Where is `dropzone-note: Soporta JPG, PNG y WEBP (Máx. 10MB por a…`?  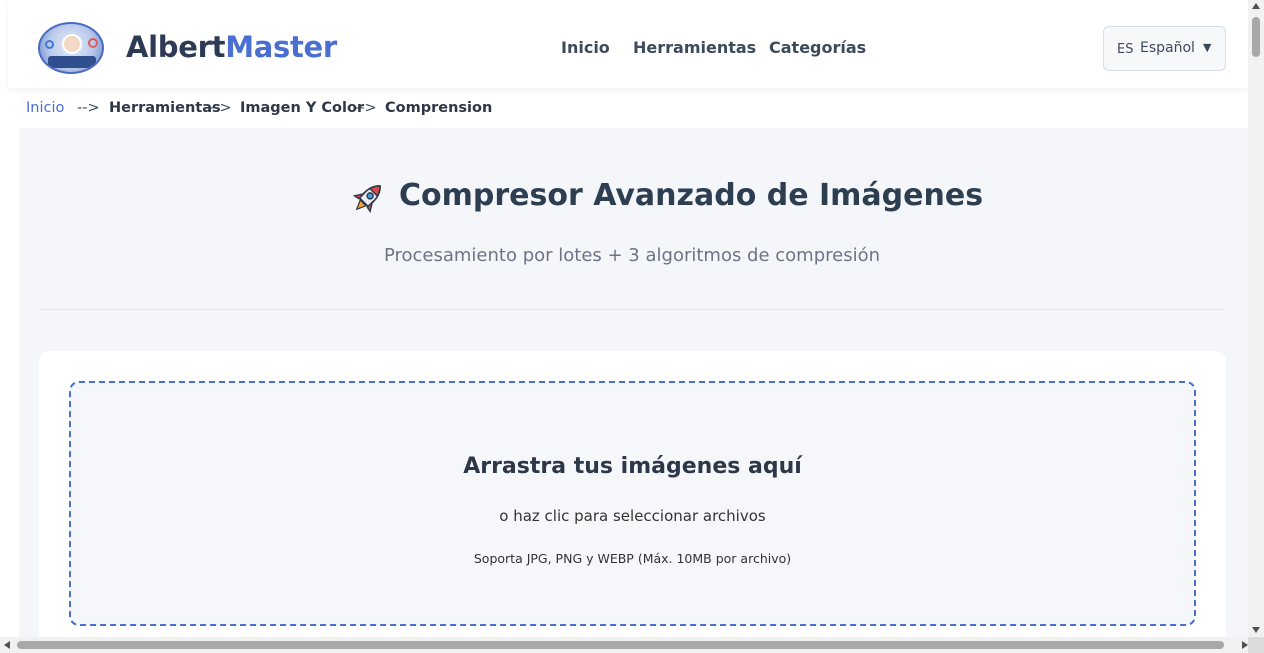 dropzone-note: Soporta JPG, PNG y WEBP (Máx. 10MB por a… is located at coordinates (632, 558).